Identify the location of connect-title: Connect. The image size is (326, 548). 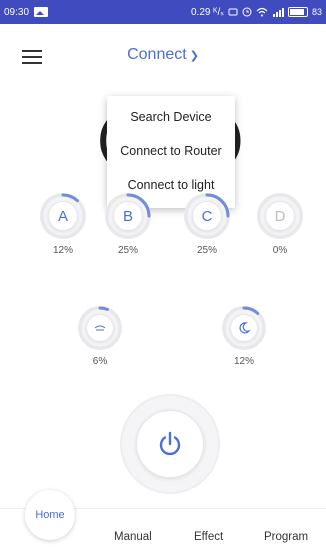
(157, 54).